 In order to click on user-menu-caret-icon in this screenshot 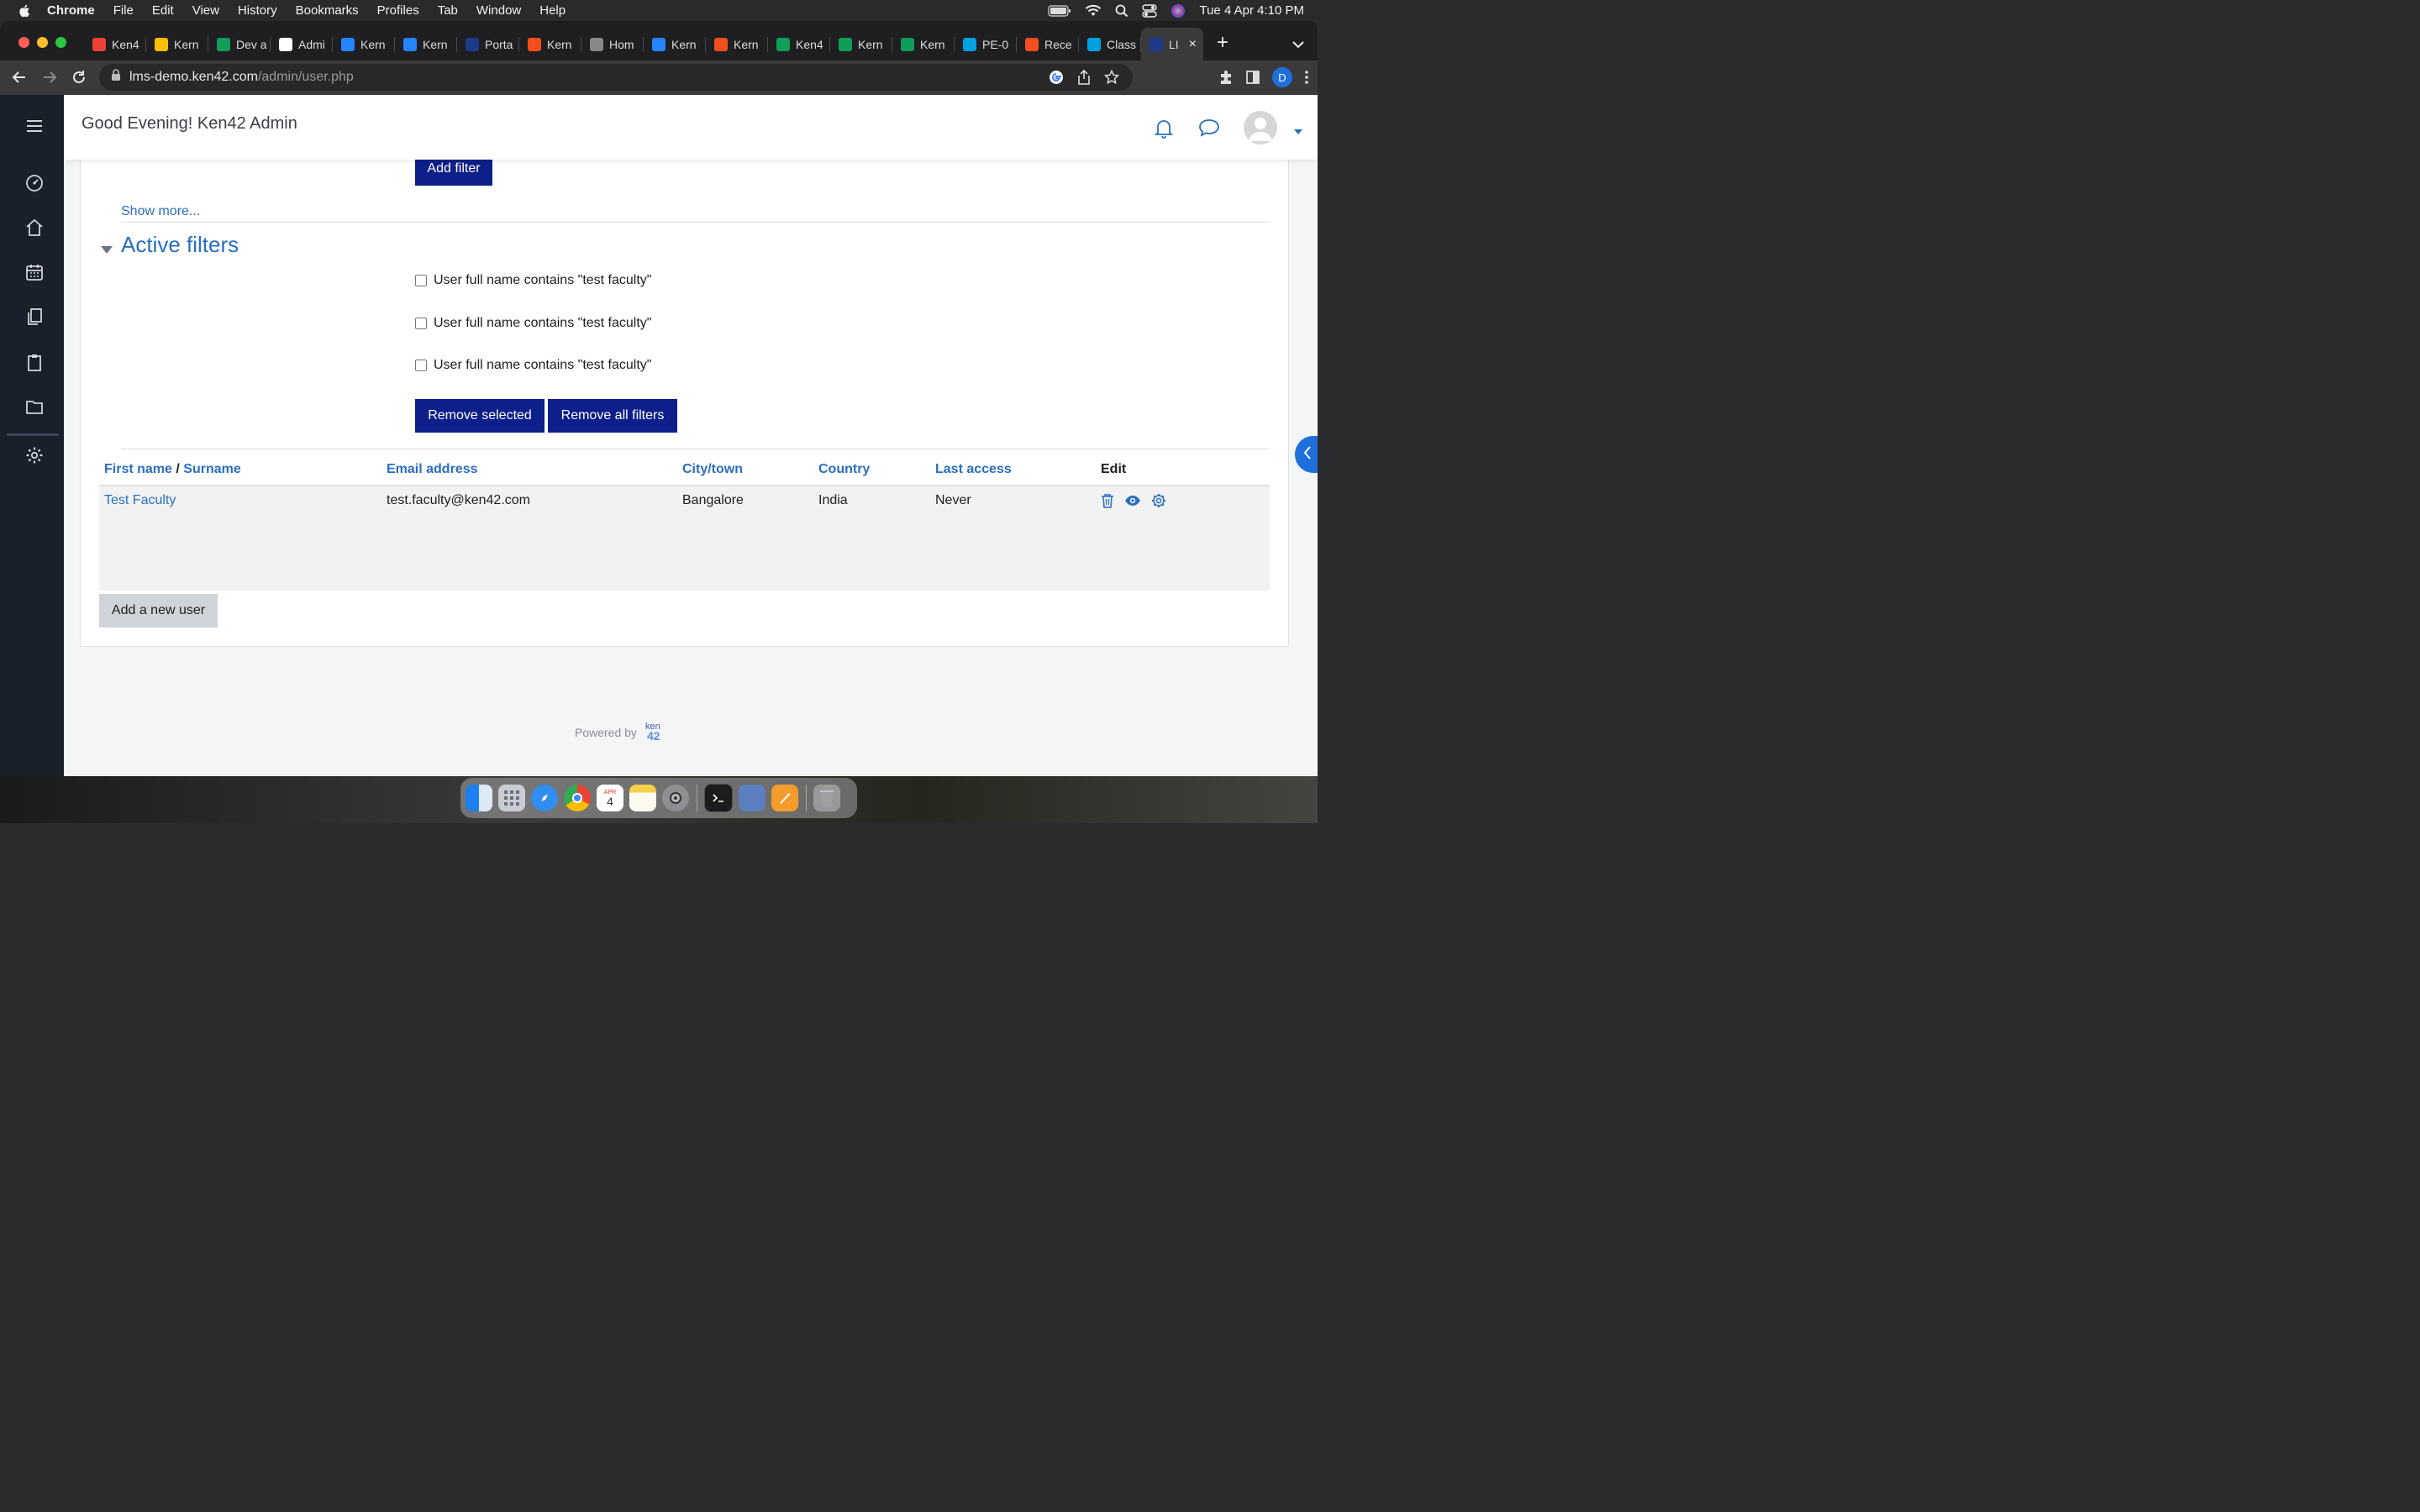, I will do `click(1298, 131)`.